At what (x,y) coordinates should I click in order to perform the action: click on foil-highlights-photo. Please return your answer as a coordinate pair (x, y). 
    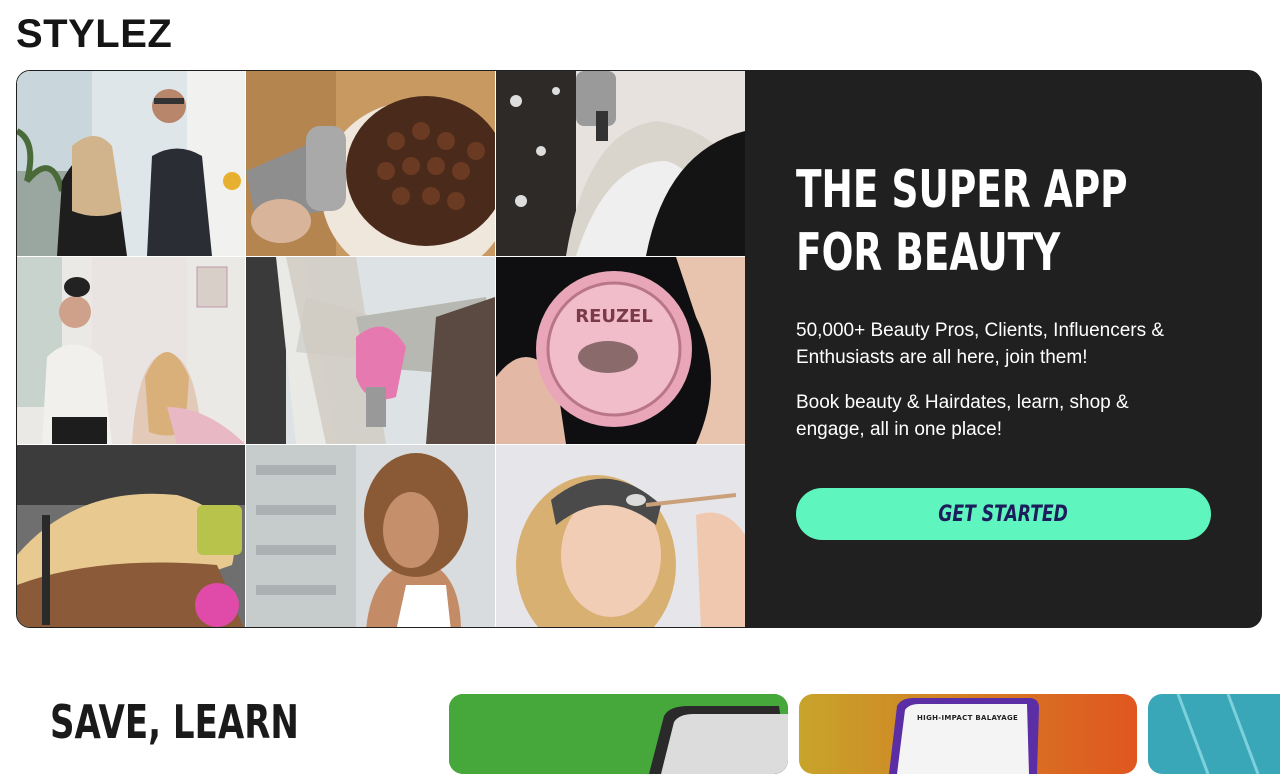
    Looking at the image, I should click on (370, 350).